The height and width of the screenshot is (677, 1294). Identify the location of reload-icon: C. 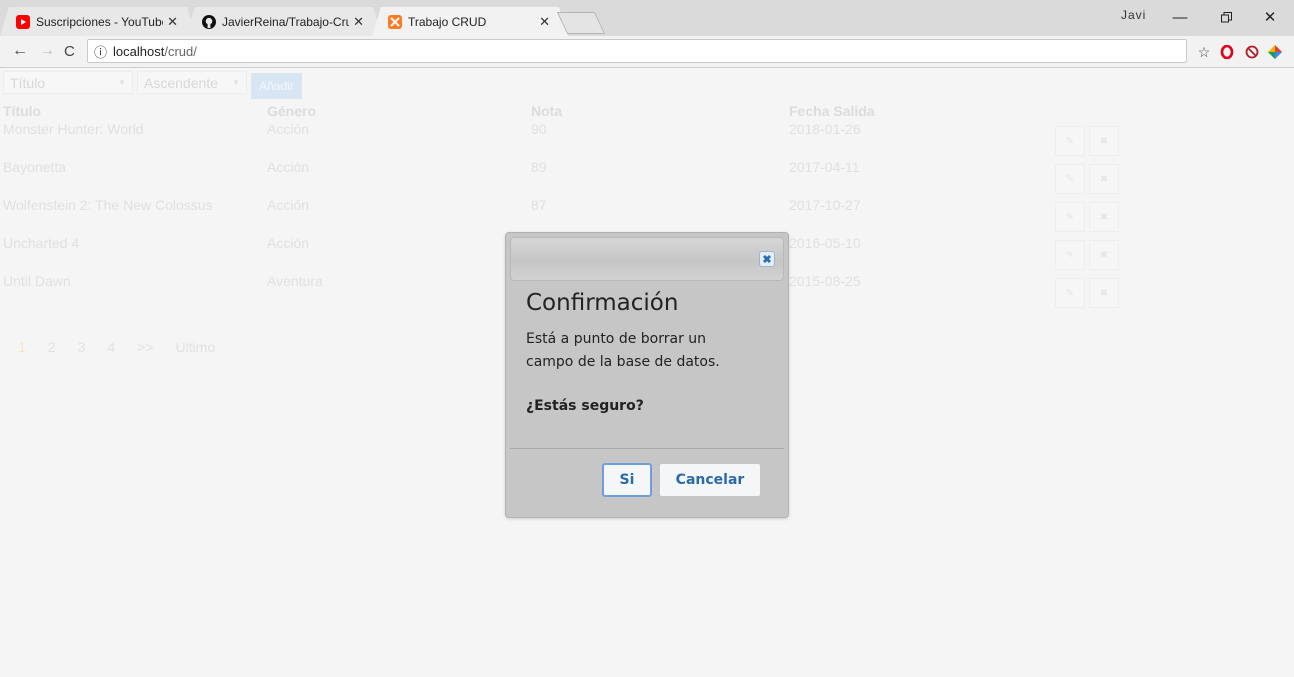
(69, 51).